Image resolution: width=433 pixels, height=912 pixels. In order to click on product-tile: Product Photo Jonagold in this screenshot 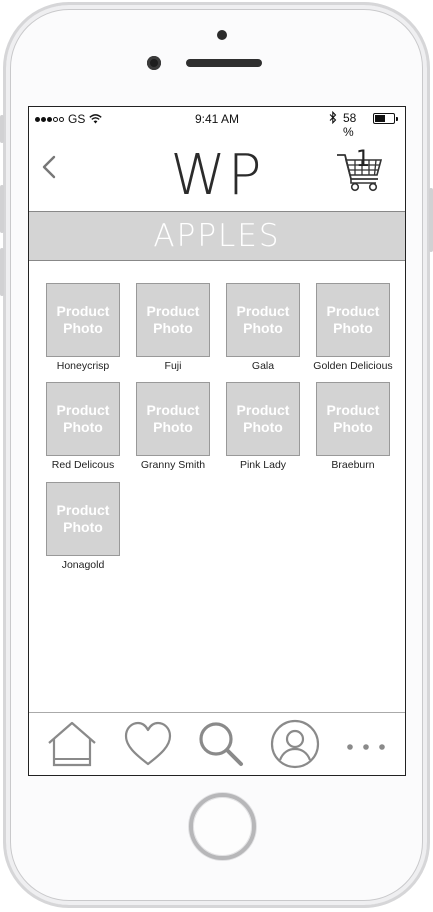, I will do `click(83, 528)`.